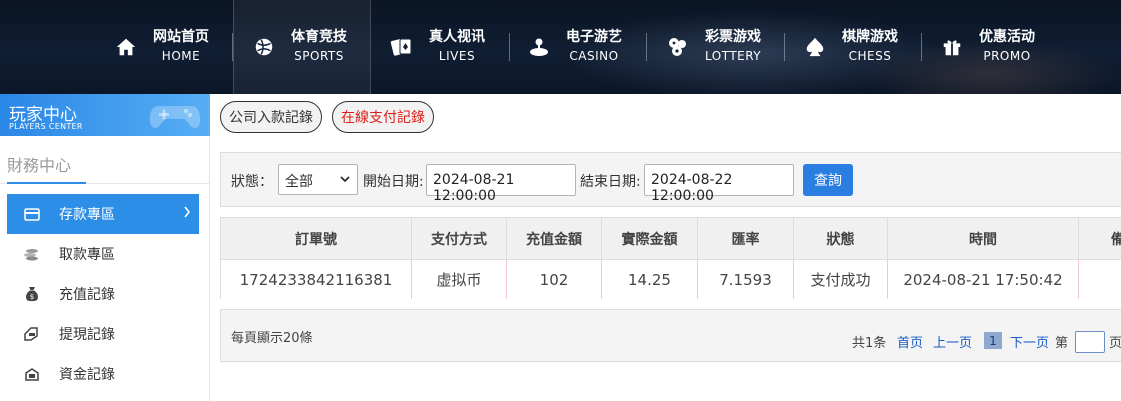  What do you see at coordinates (983, 279) in the screenshot?
I see `time-cell: 2024-08-21 17:50:42` at bounding box center [983, 279].